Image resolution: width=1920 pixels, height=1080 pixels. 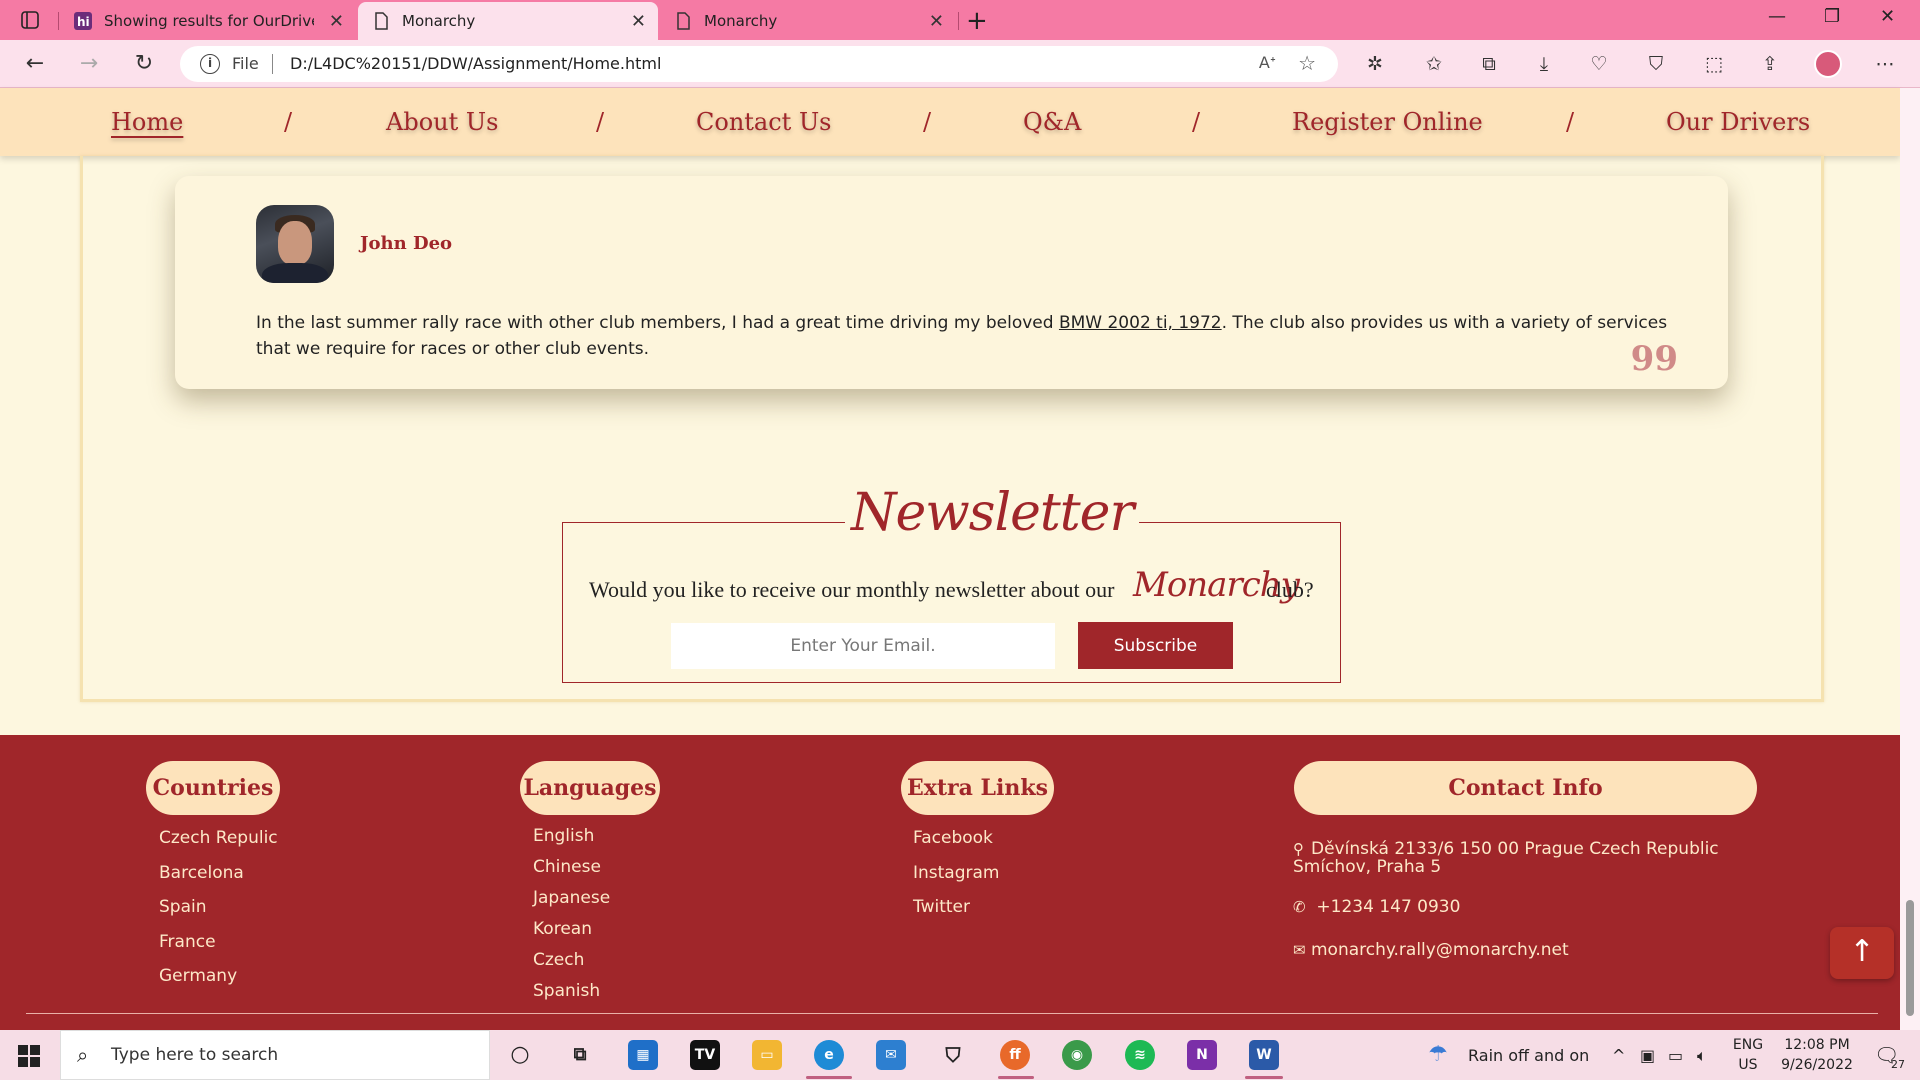 What do you see at coordinates (1748, 1055) in the screenshot?
I see `language-indicator: ENG US` at bounding box center [1748, 1055].